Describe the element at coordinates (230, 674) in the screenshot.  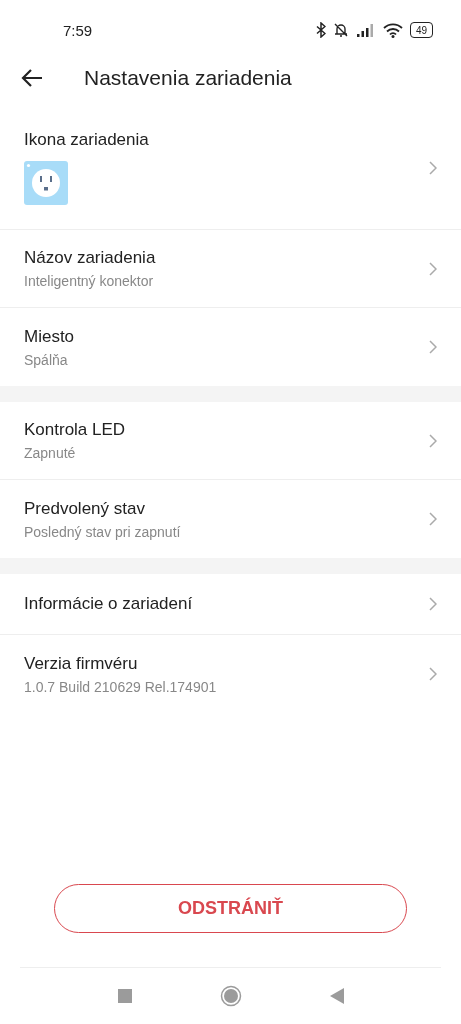
I see `settings-row: Verzia firmvéru 1.0.7 Build 210629 Rel.174901` at that location.